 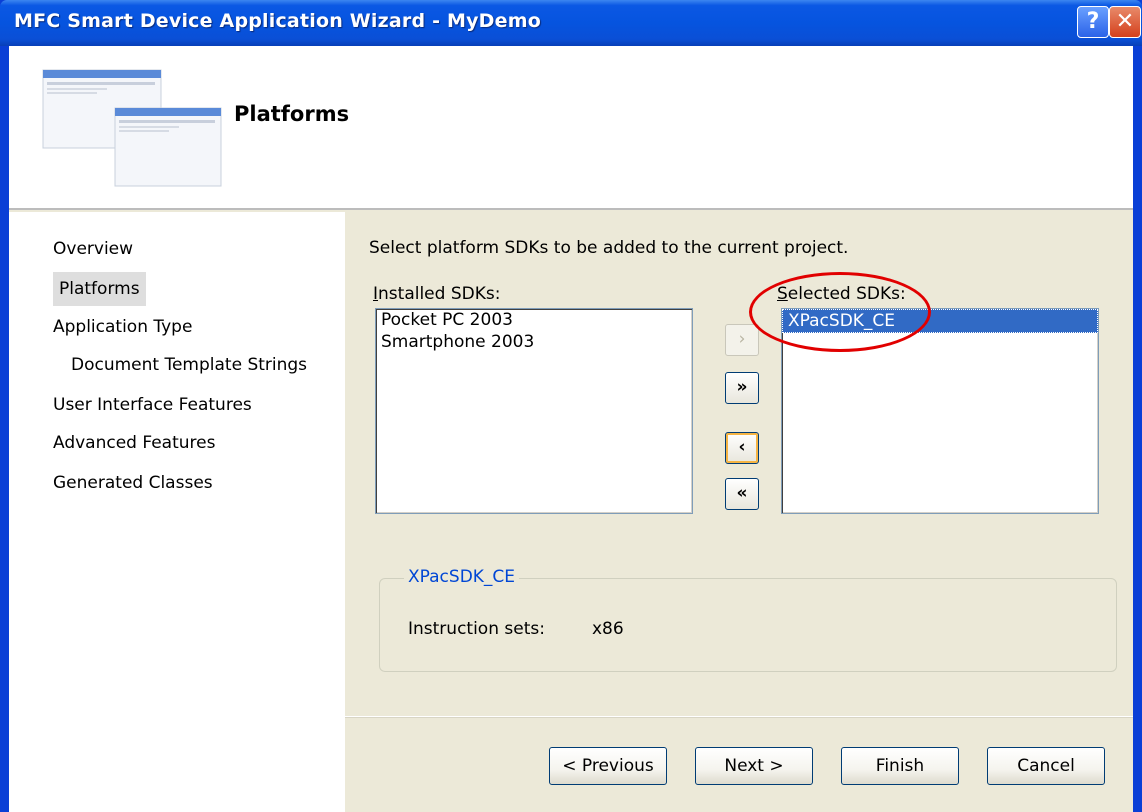 I want to click on next-button: Next >, so click(x=754, y=766).